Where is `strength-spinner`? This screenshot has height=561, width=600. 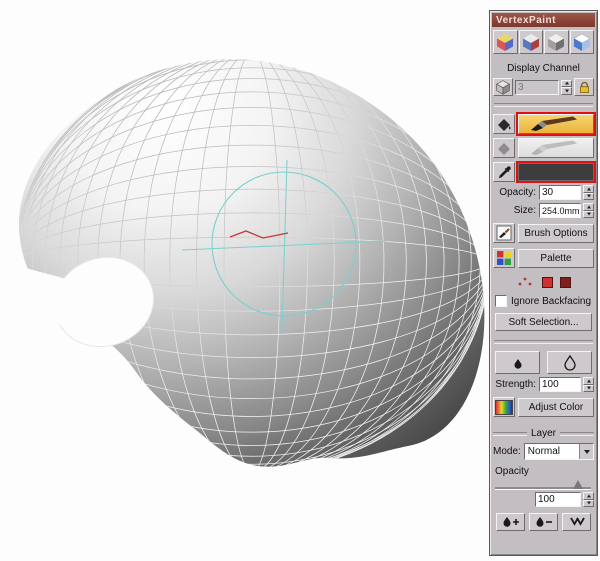
strength-spinner is located at coordinates (588, 384).